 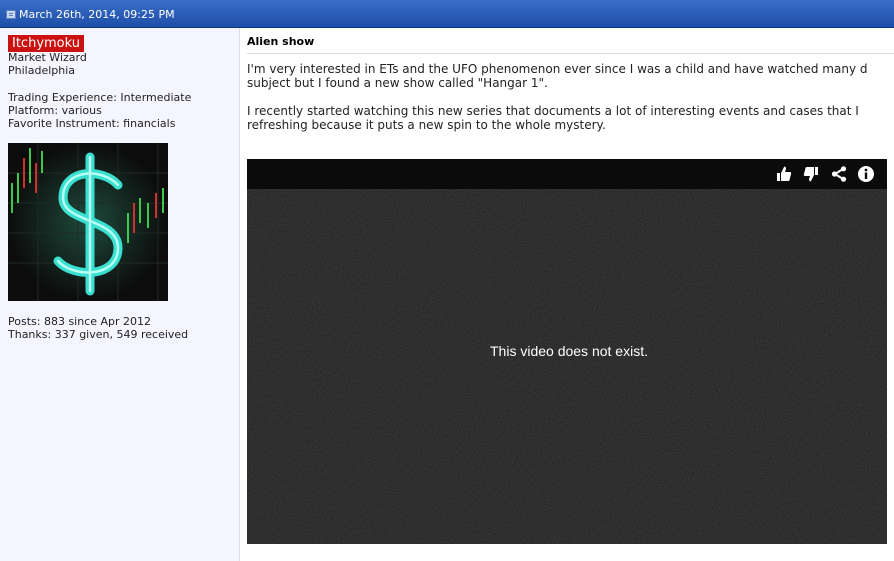 I want to click on thumbs-down-icon, so click(x=811, y=174).